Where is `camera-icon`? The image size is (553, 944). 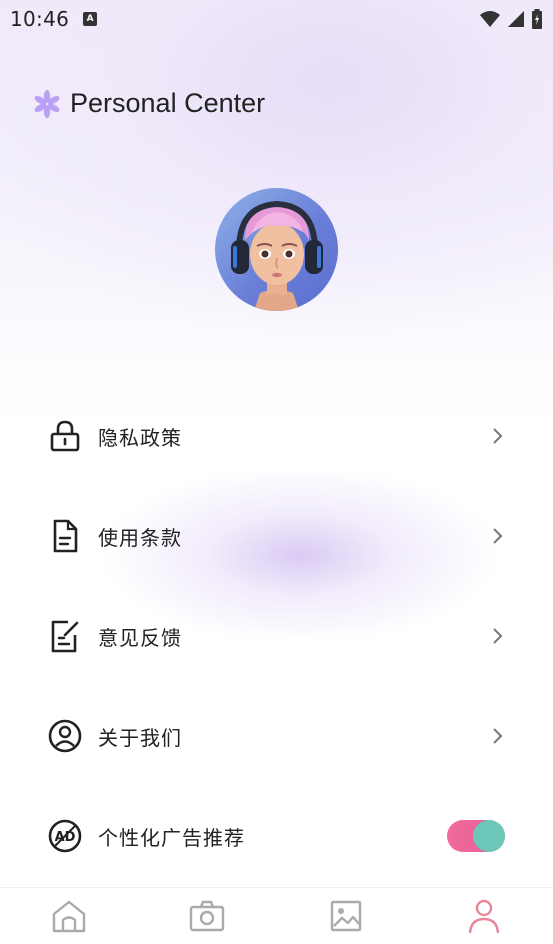
camera-icon is located at coordinates (207, 916).